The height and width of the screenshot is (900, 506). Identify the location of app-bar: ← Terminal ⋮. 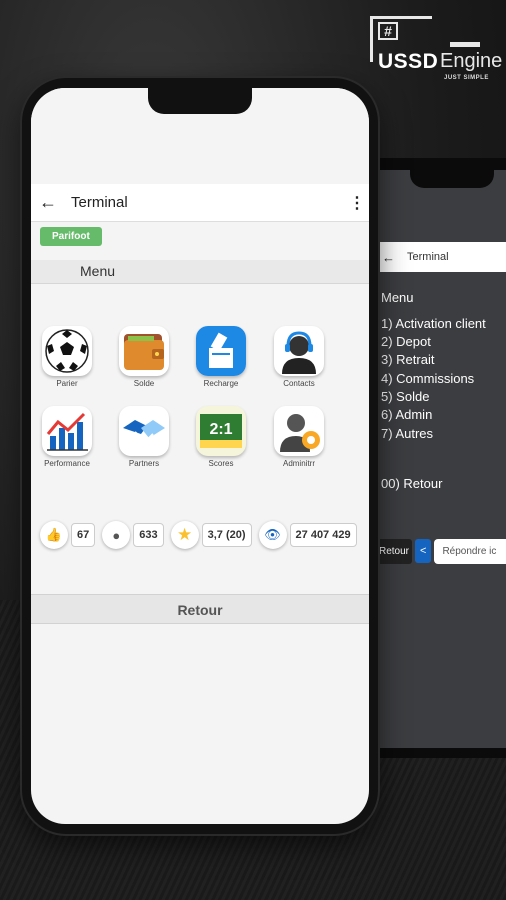
(200, 203).